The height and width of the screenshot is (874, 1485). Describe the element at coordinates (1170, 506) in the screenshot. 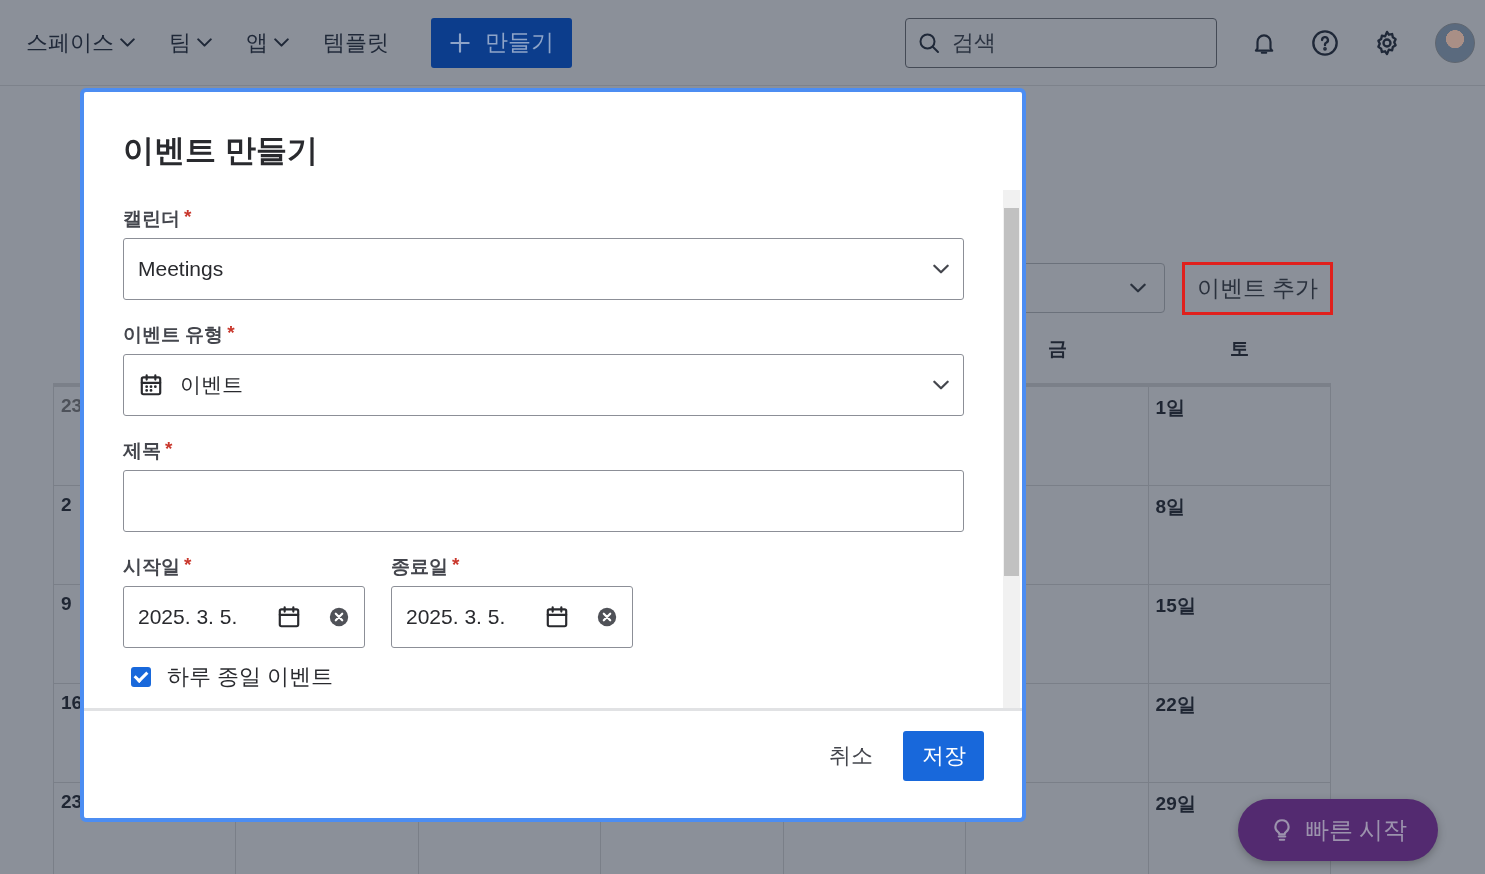

I see `day-number: 8일` at that location.